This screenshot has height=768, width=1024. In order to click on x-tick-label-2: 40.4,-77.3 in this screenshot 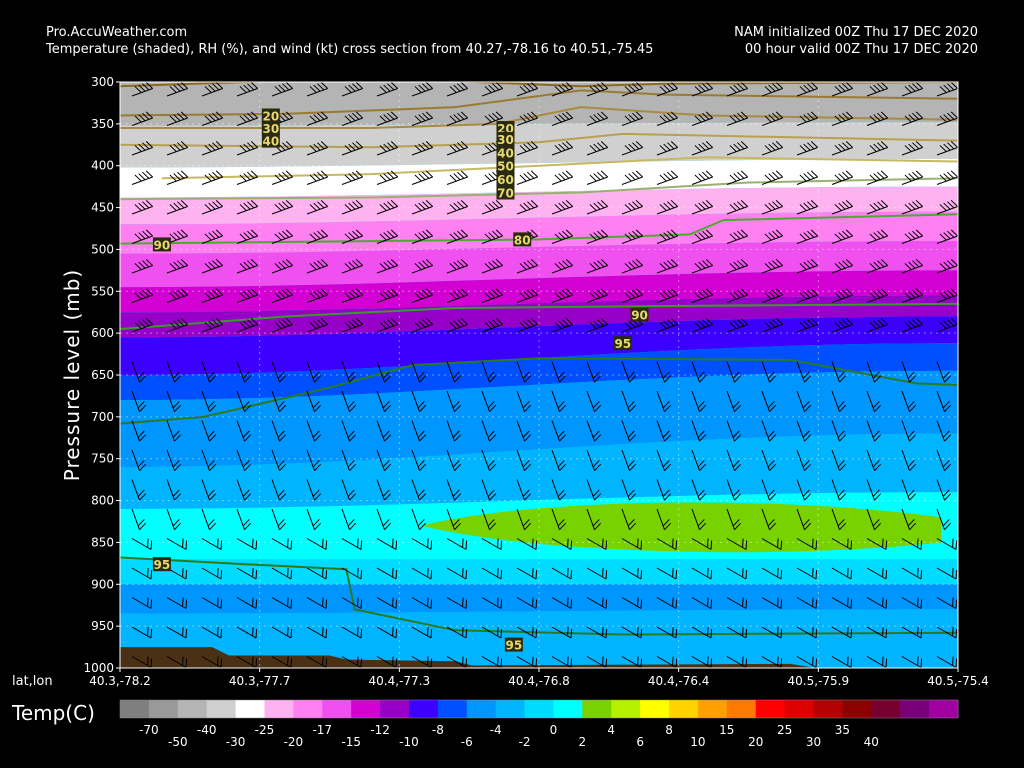, I will do `click(400, 681)`.